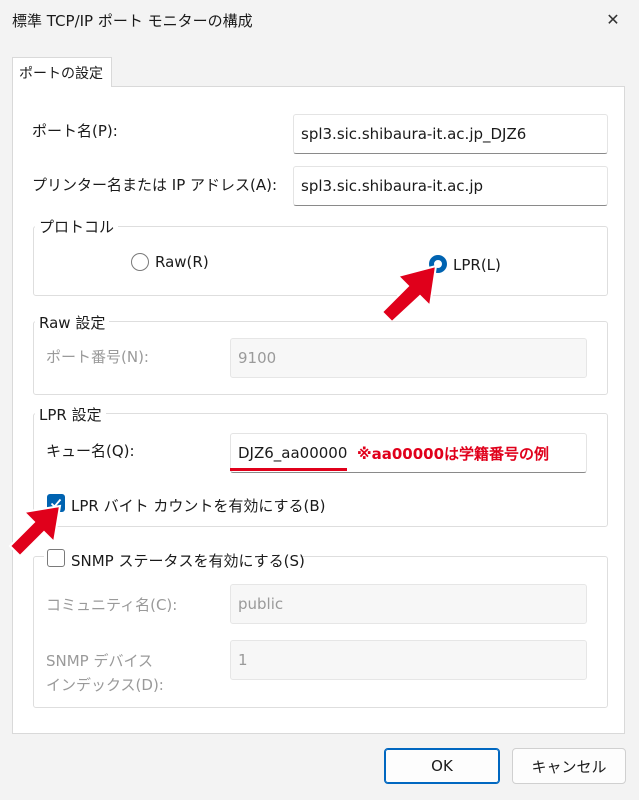  I want to click on snmp-status-label: SNMP ステータスを有効にする(S), so click(188, 560).